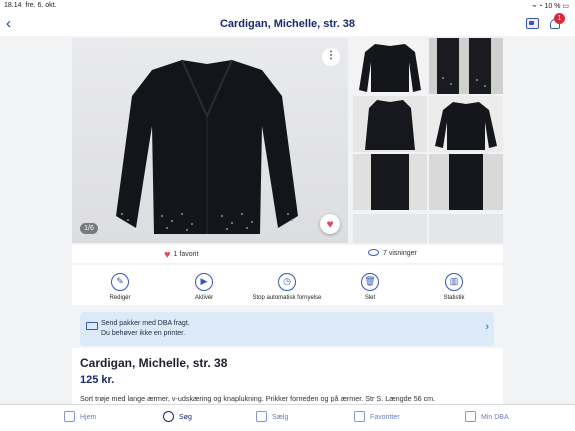  Describe the element at coordinates (272, 416) in the screenshot. I see `tab-sell: Sælg` at that location.